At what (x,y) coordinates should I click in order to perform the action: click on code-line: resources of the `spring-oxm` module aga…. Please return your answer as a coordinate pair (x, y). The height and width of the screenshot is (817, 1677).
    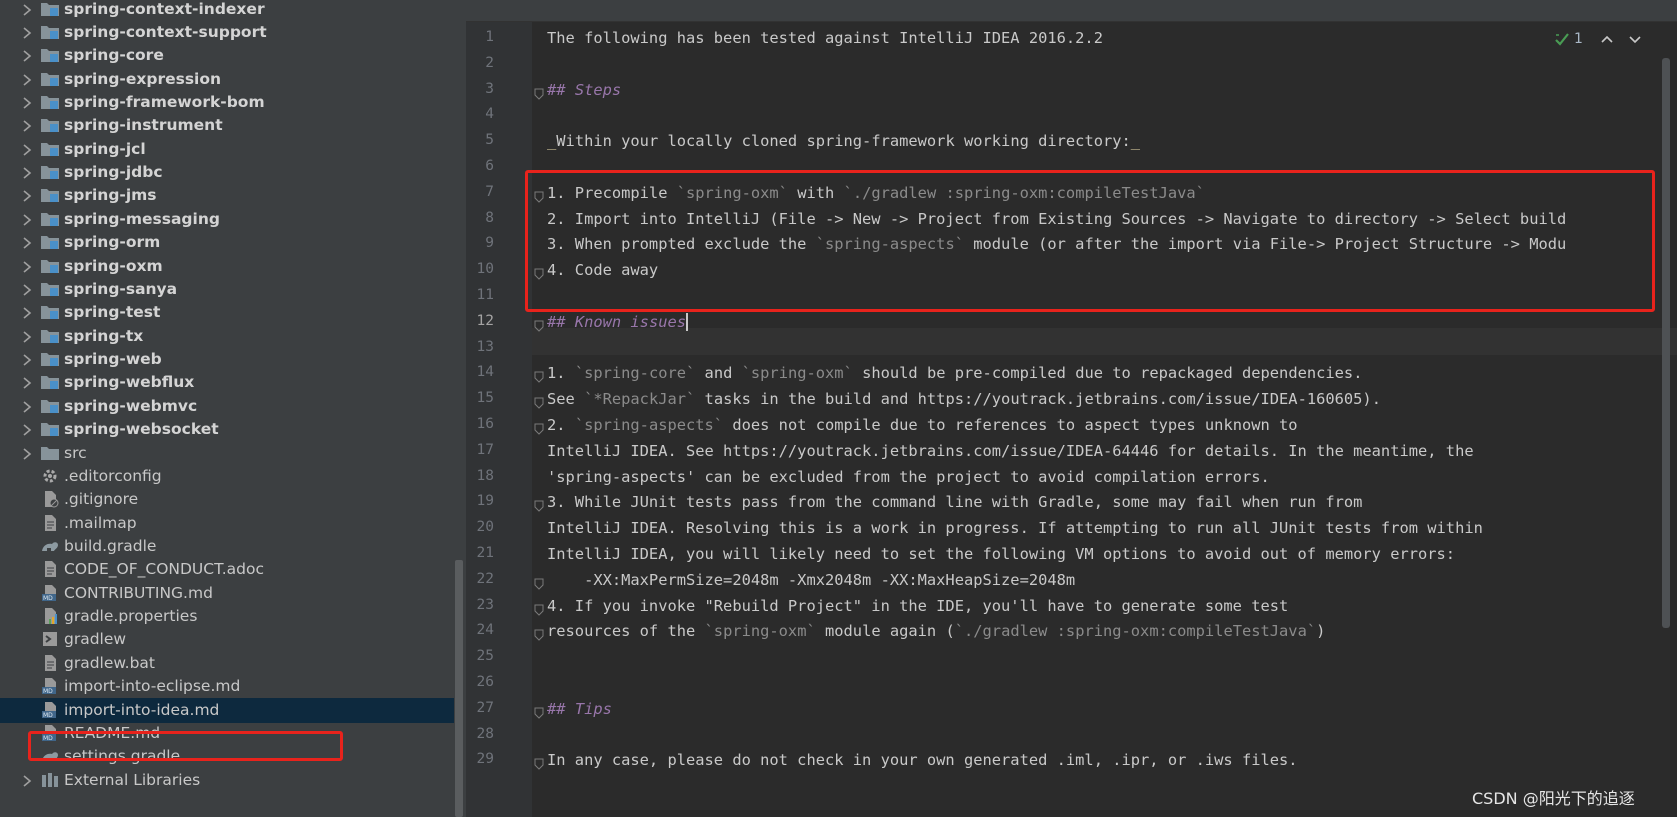
    Looking at the image, I should click on (936, 631).